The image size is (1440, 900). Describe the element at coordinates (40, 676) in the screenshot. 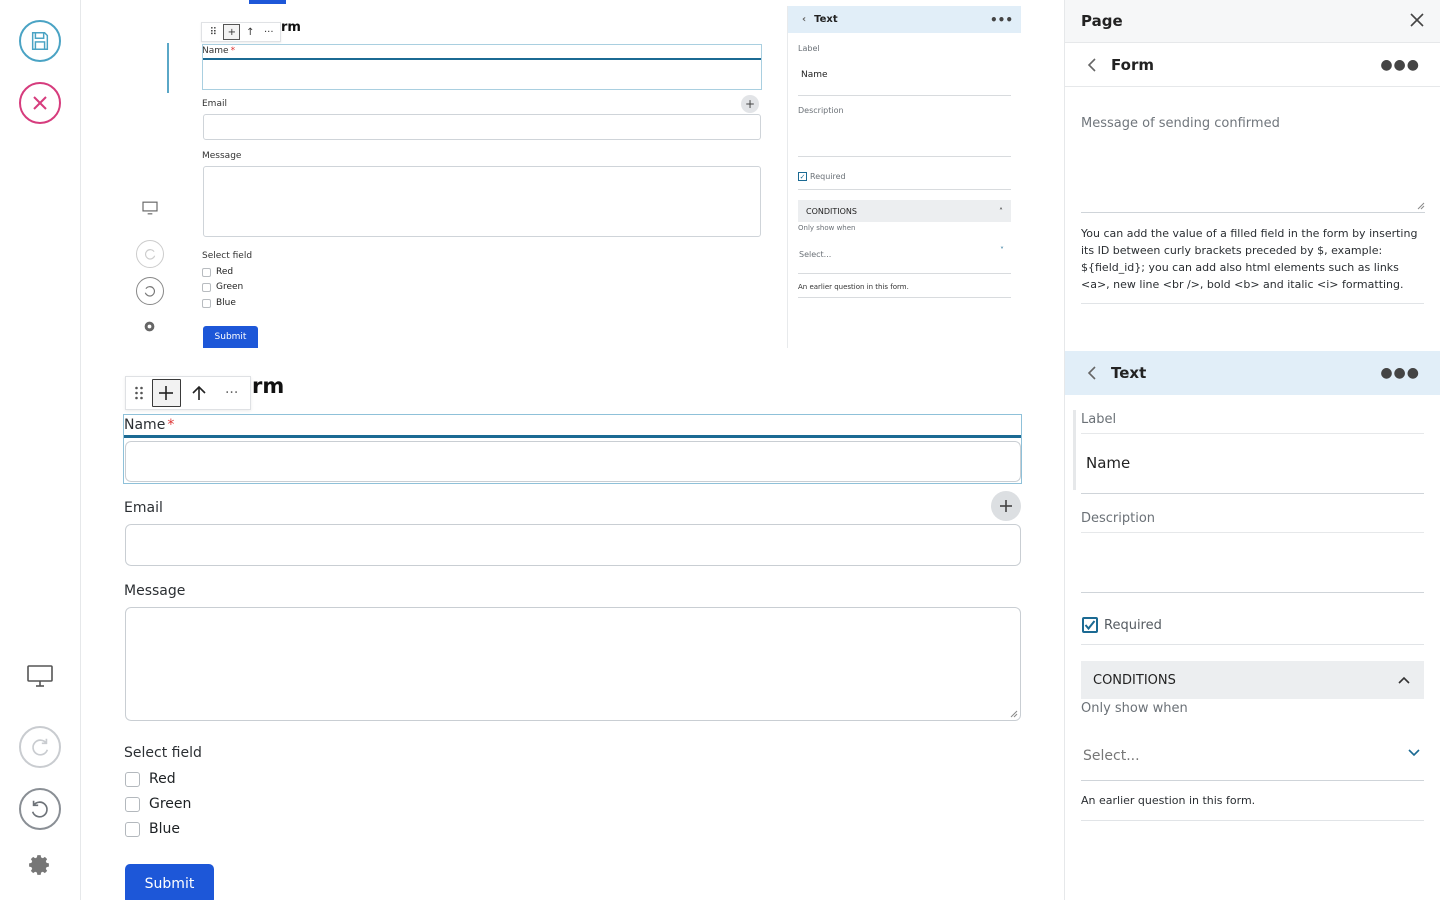

I see `monitor-icon` at that location.